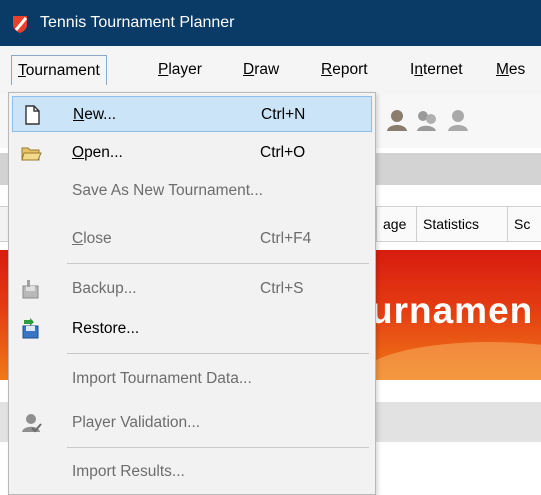 This screenshot has width=541, height=495. What do you see at coordinates (283, 152) in the screenshot?
I see `shortcut-label: Ctrl+O` at bounding box center [283, 152].